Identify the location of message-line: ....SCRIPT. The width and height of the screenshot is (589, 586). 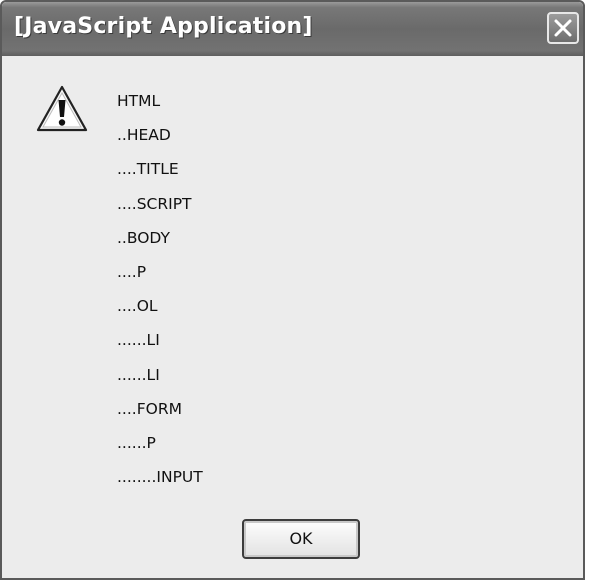
(154, 203).